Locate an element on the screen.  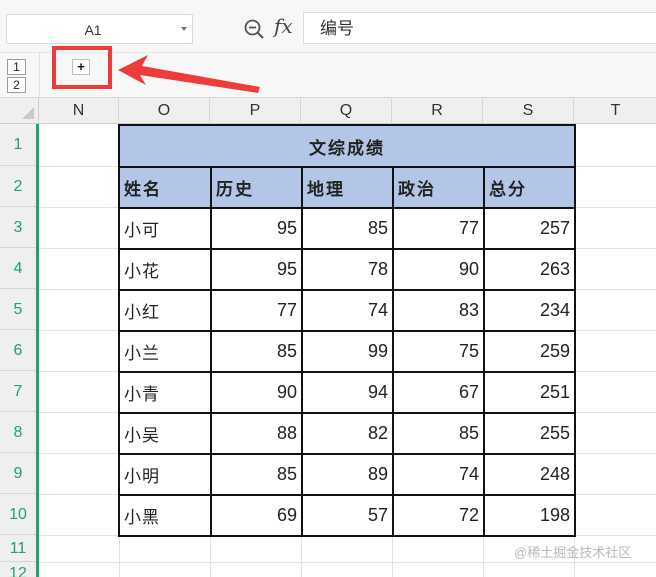
cell-politics: 67 is located at coordinates (438, 392).